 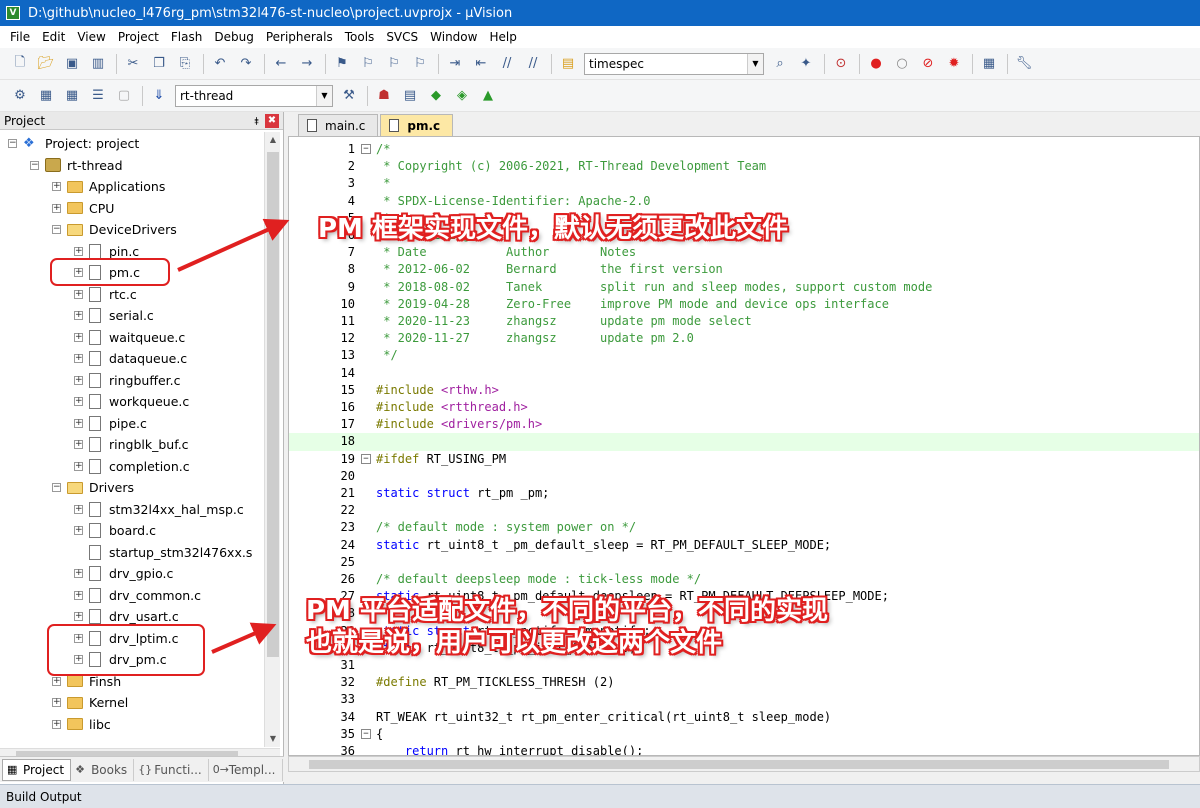 I want to click on menu-window: Window, so click(x=453, y=37).